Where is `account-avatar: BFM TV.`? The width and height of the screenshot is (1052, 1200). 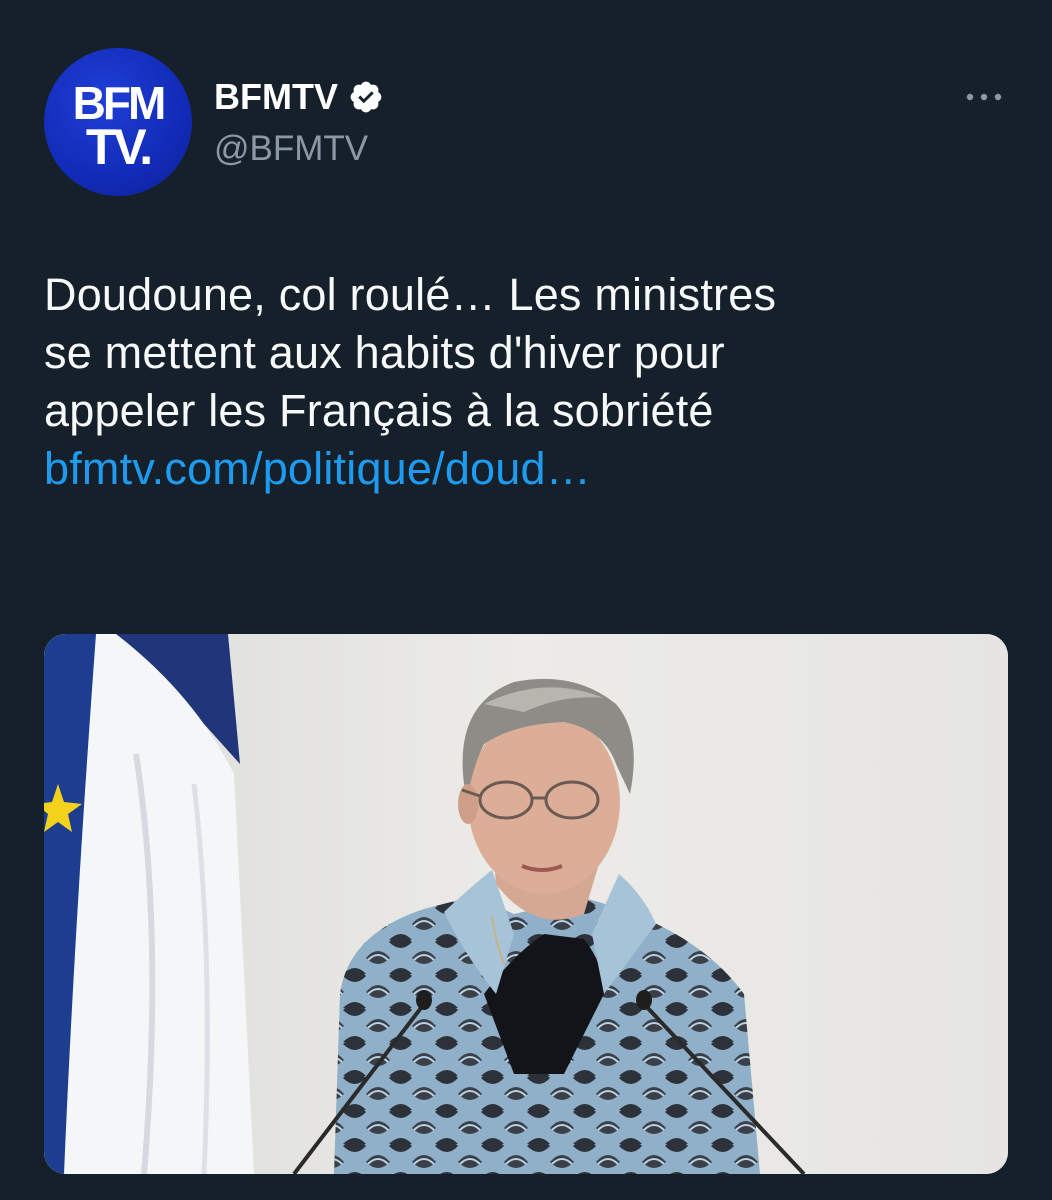 account-avatar: BFM TV. is located at coordinates (118, 122).